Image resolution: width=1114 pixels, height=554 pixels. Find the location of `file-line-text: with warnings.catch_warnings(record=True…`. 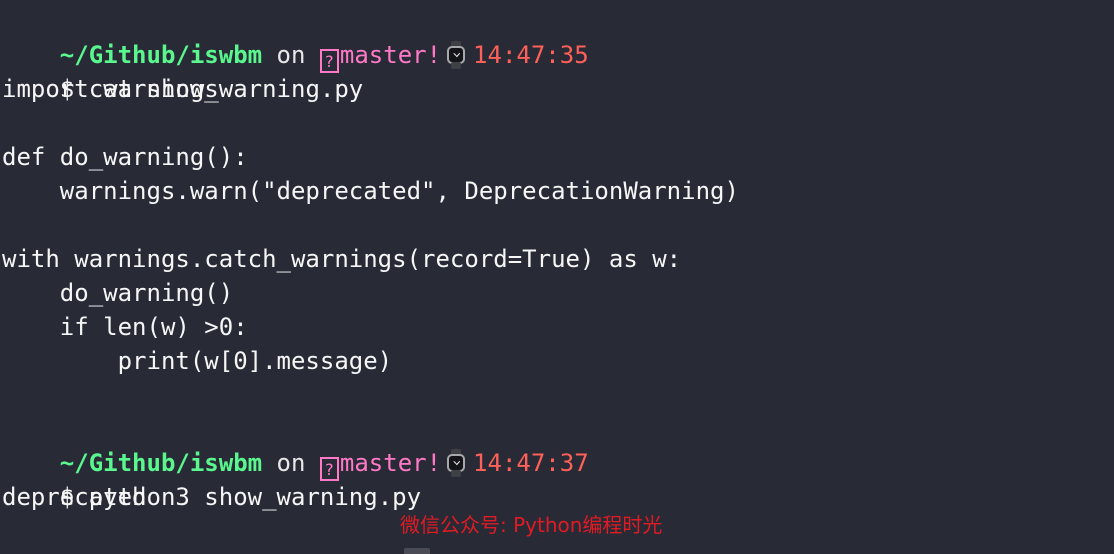

file-line-text: with warnings.catch_warnings(record=True… is located at coordinates (342, 259).